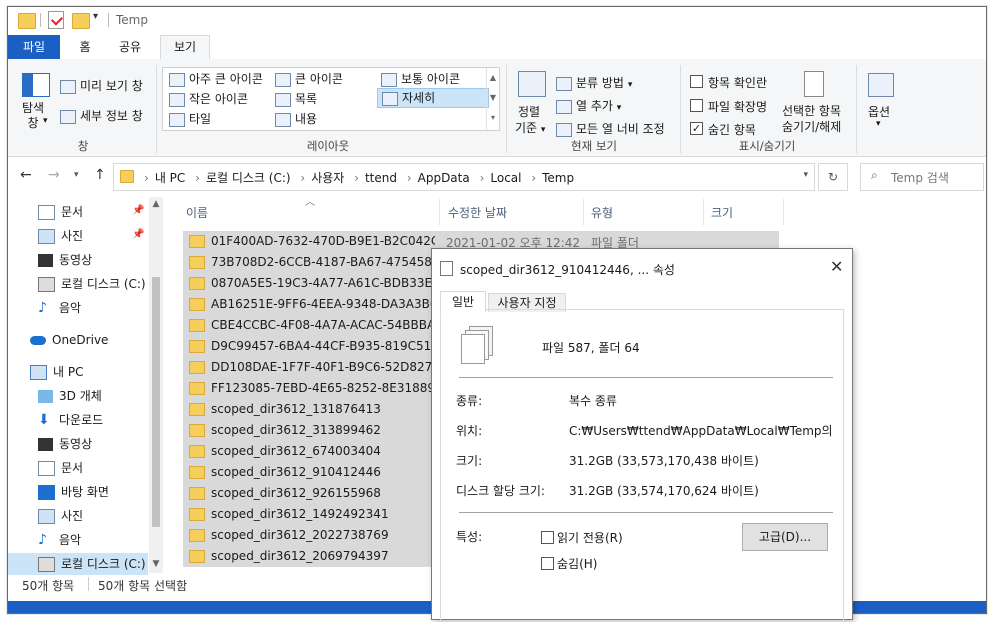 The width and height of the screenshot is (992, 622). Describe the element at coordinates (463, 302) in the screenshot. I see `tab-general: 일반` at that location.